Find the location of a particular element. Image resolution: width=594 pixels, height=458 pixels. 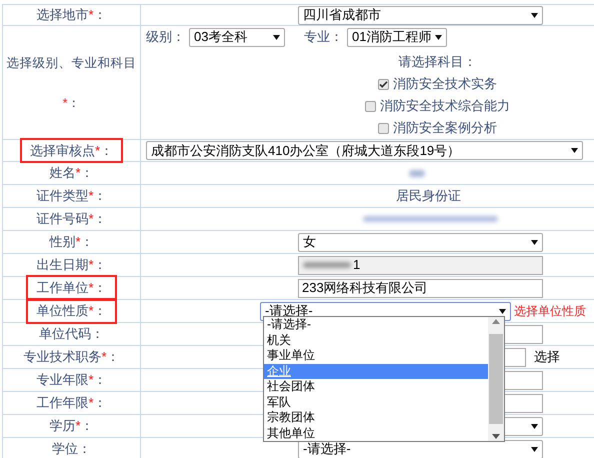

dropdown-option: 军队 is located at coordinates (376, 402).